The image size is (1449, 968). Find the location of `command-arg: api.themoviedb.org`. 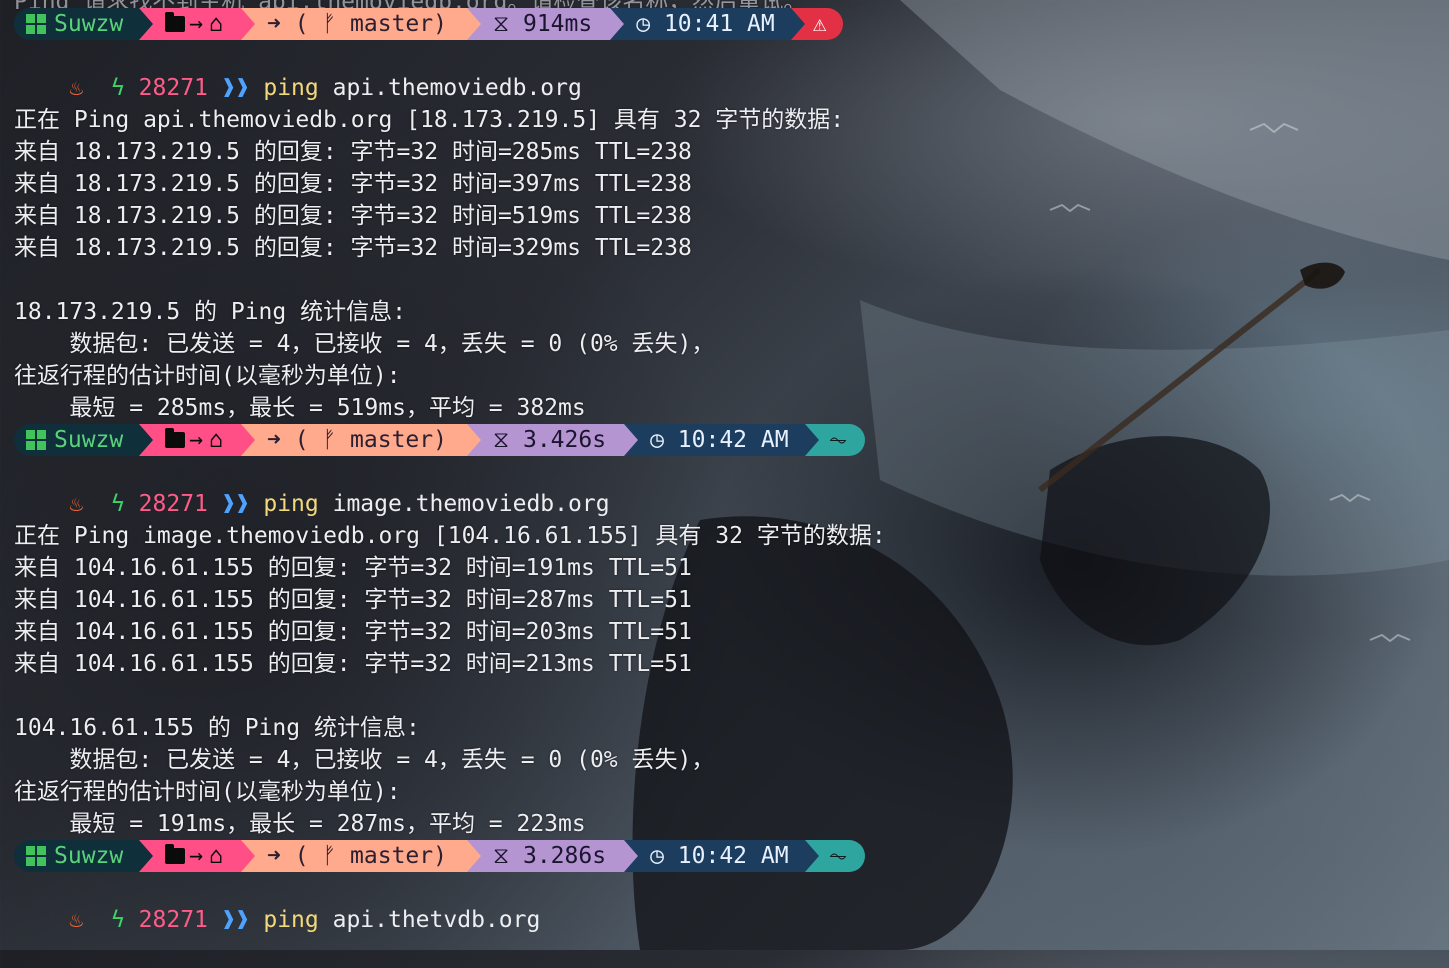

command-arg: api.themoviedb.org is located at coordinates (457, 88).